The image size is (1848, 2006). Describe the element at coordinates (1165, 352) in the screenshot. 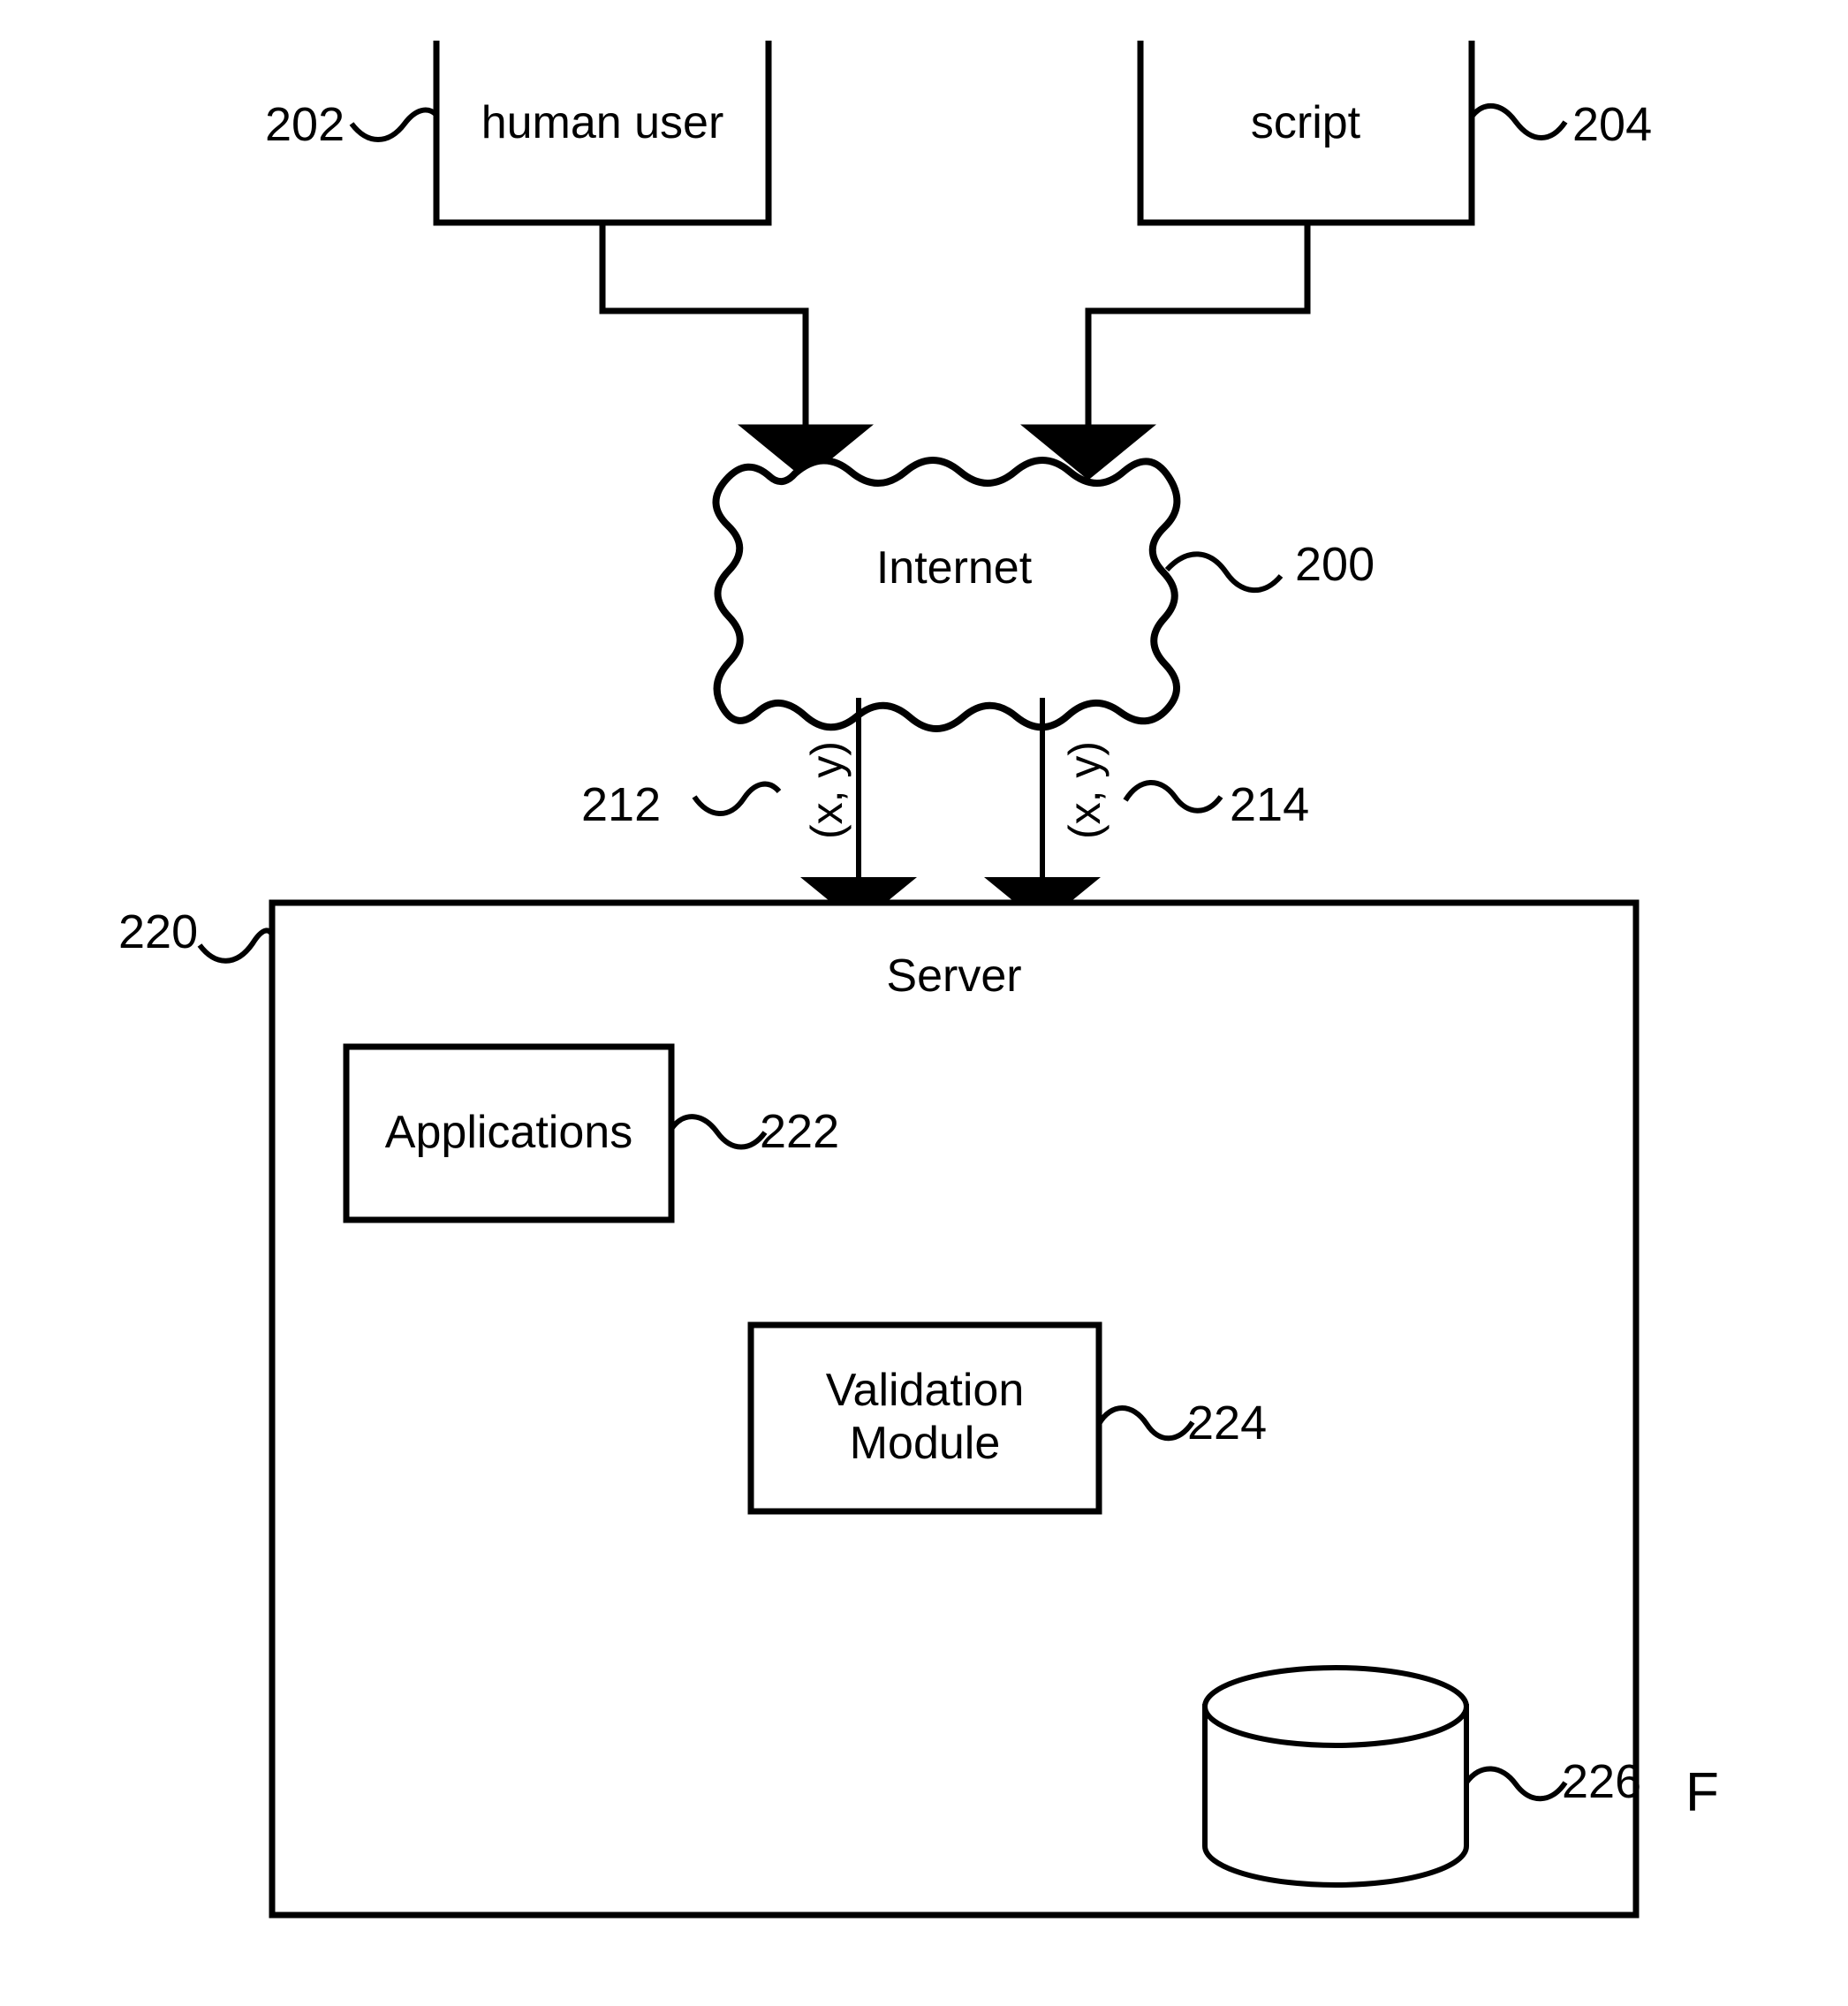

I see `connector-script-to-internet` at that location.